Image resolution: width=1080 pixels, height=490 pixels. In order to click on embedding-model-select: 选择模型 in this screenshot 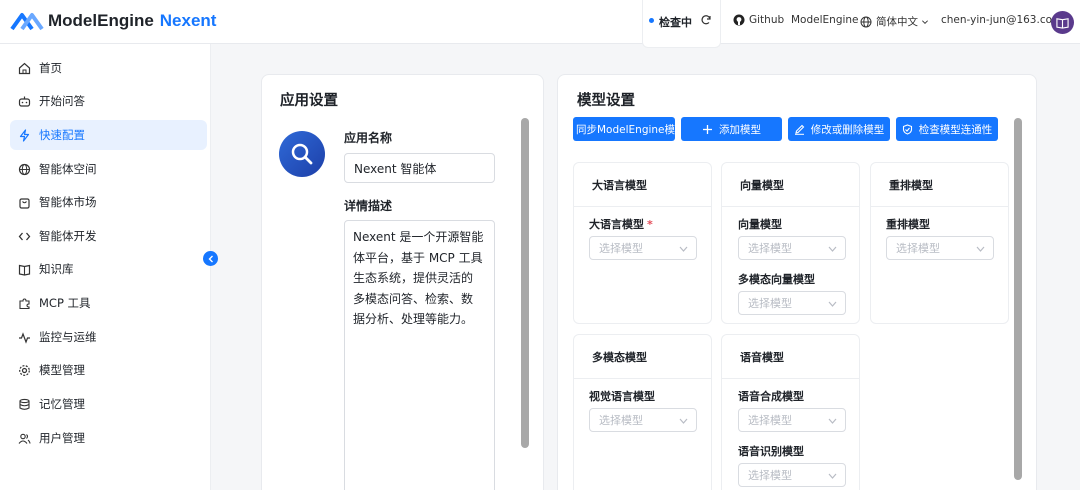, I will do `click(792, 248)`.